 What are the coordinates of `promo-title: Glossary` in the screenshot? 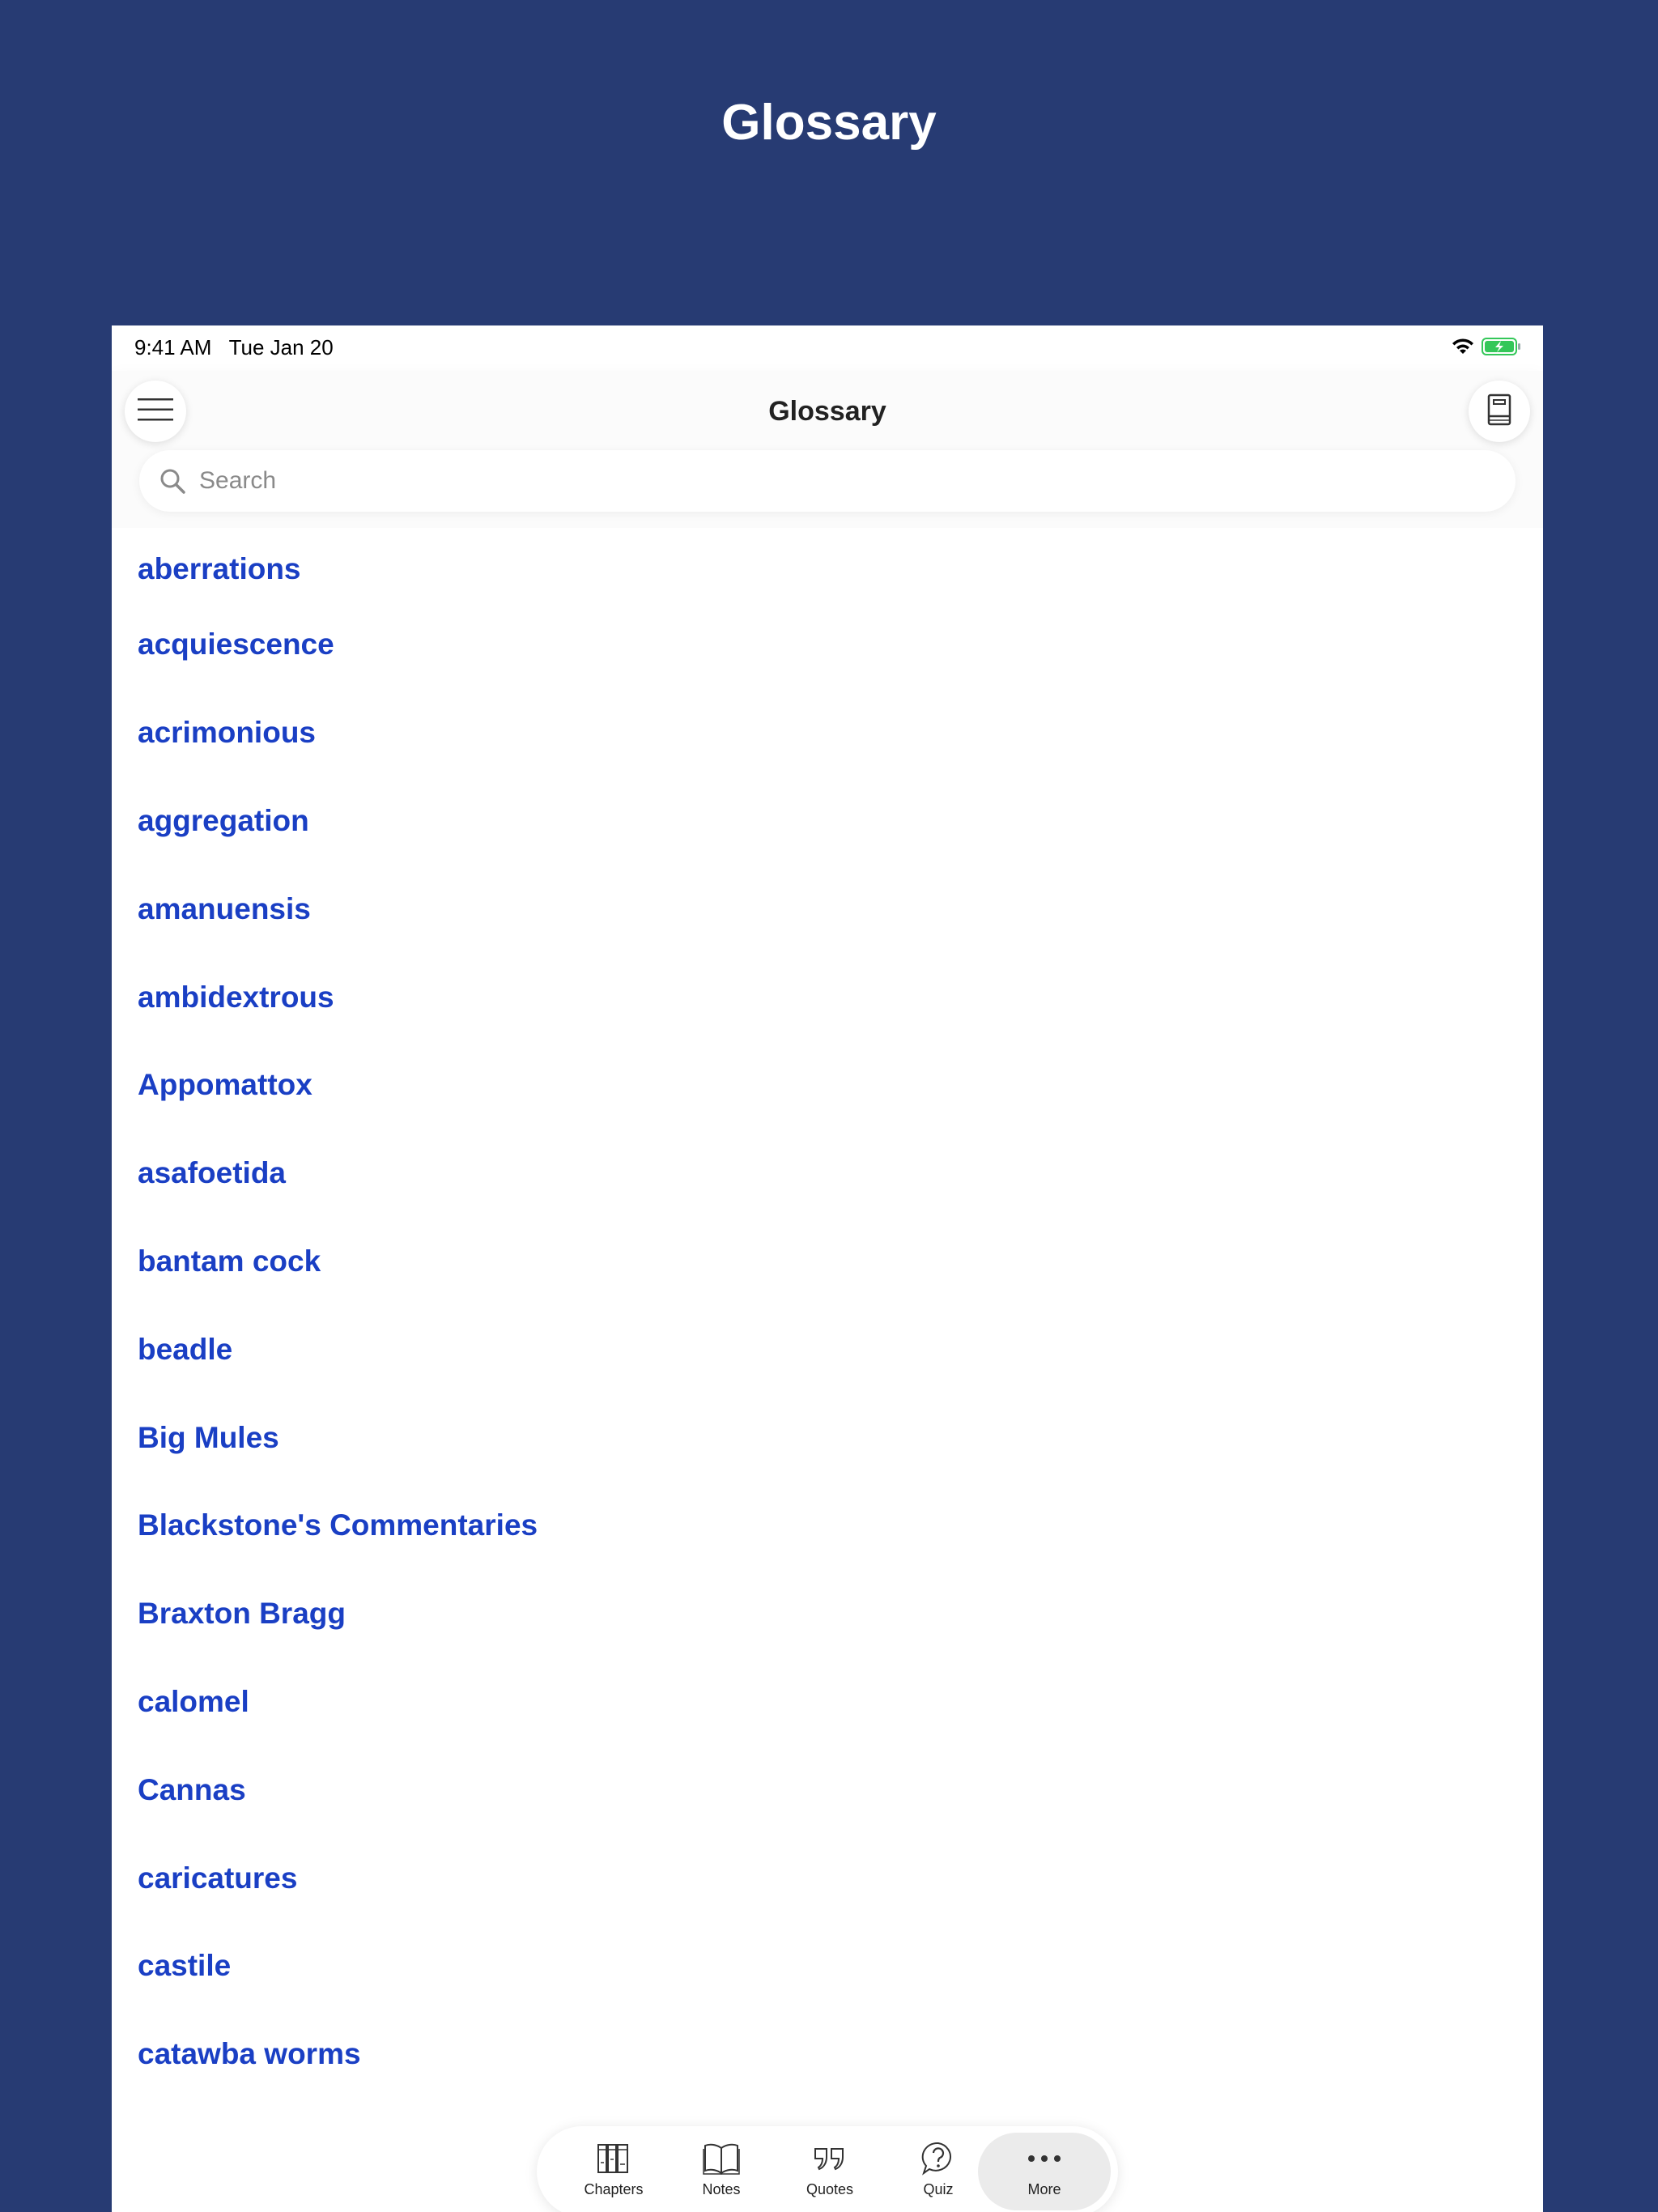 It's located at (829, 123).